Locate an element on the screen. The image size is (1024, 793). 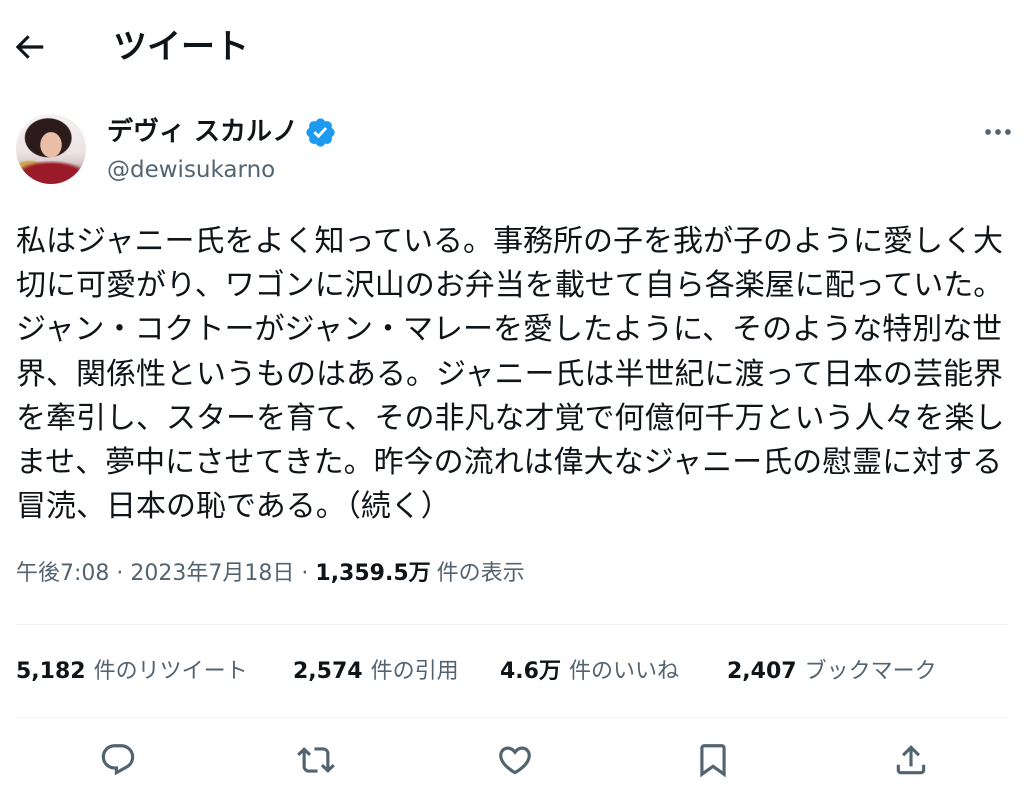
stat-label: 件のいいね is located at coordinates (623, 671).